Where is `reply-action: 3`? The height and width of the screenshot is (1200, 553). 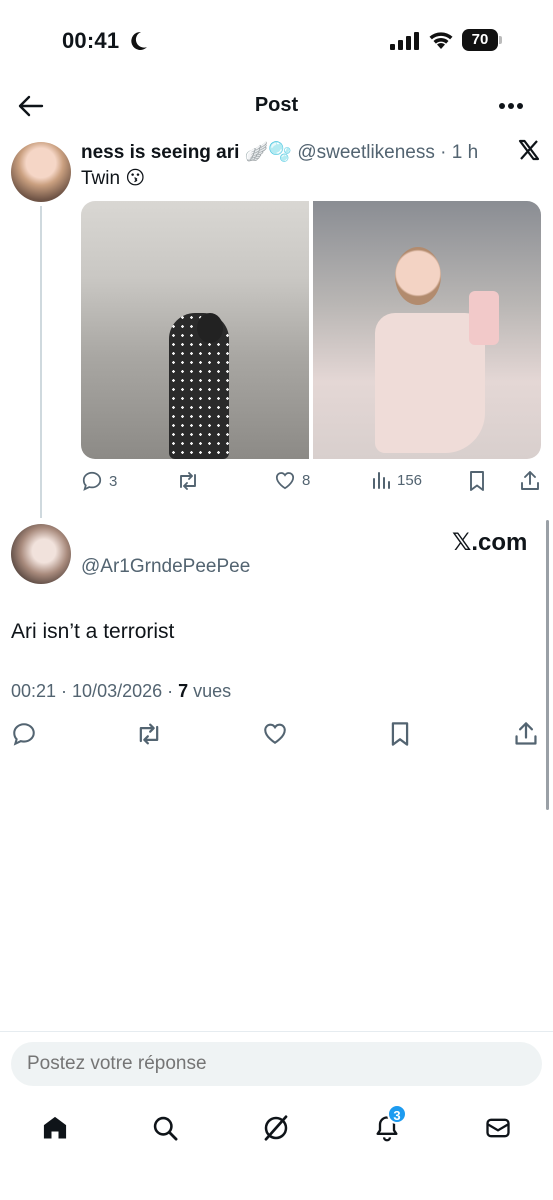 reply-action: 3 is located at coordinates (99, 481).